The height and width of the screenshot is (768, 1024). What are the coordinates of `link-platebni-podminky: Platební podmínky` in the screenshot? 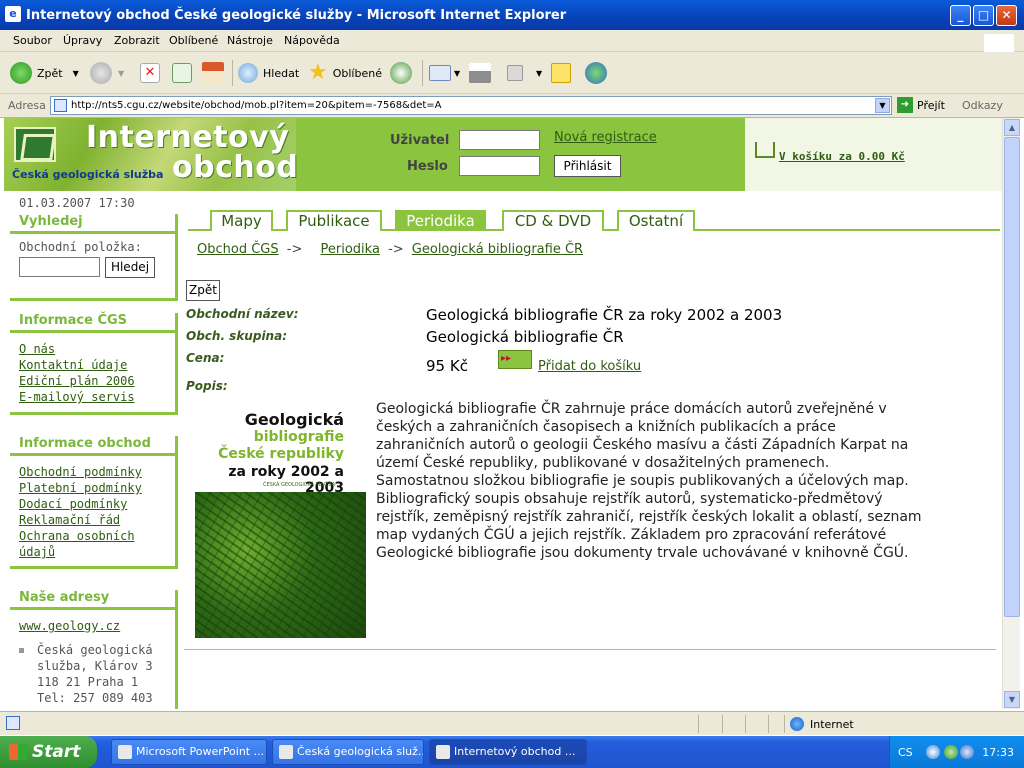 It's located at (92, 488).